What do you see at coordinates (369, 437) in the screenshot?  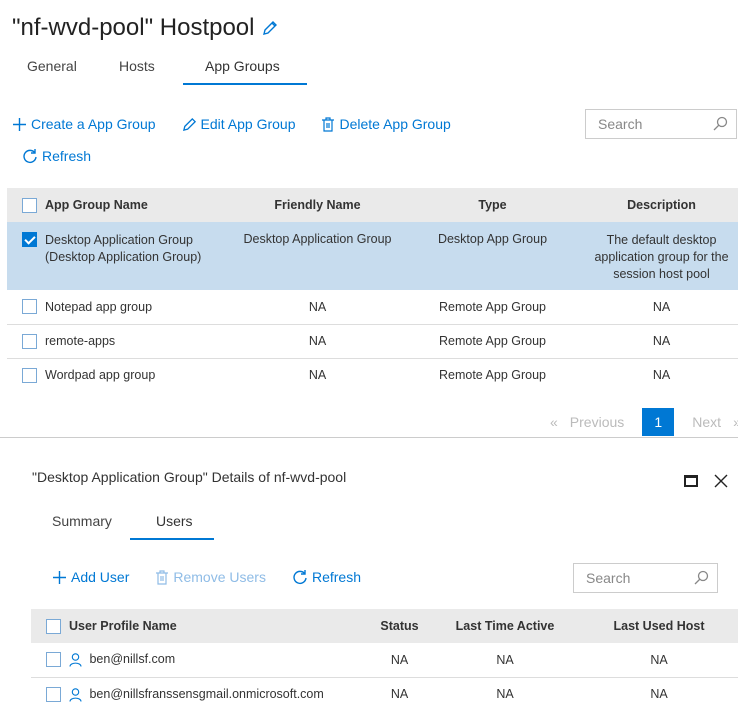 I see `section-divider` at bounding box center [369, 437].